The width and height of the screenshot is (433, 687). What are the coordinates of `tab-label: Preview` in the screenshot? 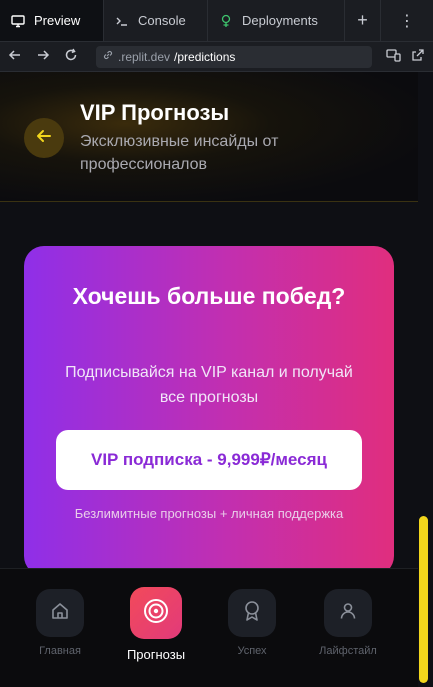 It's located at (57, 20).